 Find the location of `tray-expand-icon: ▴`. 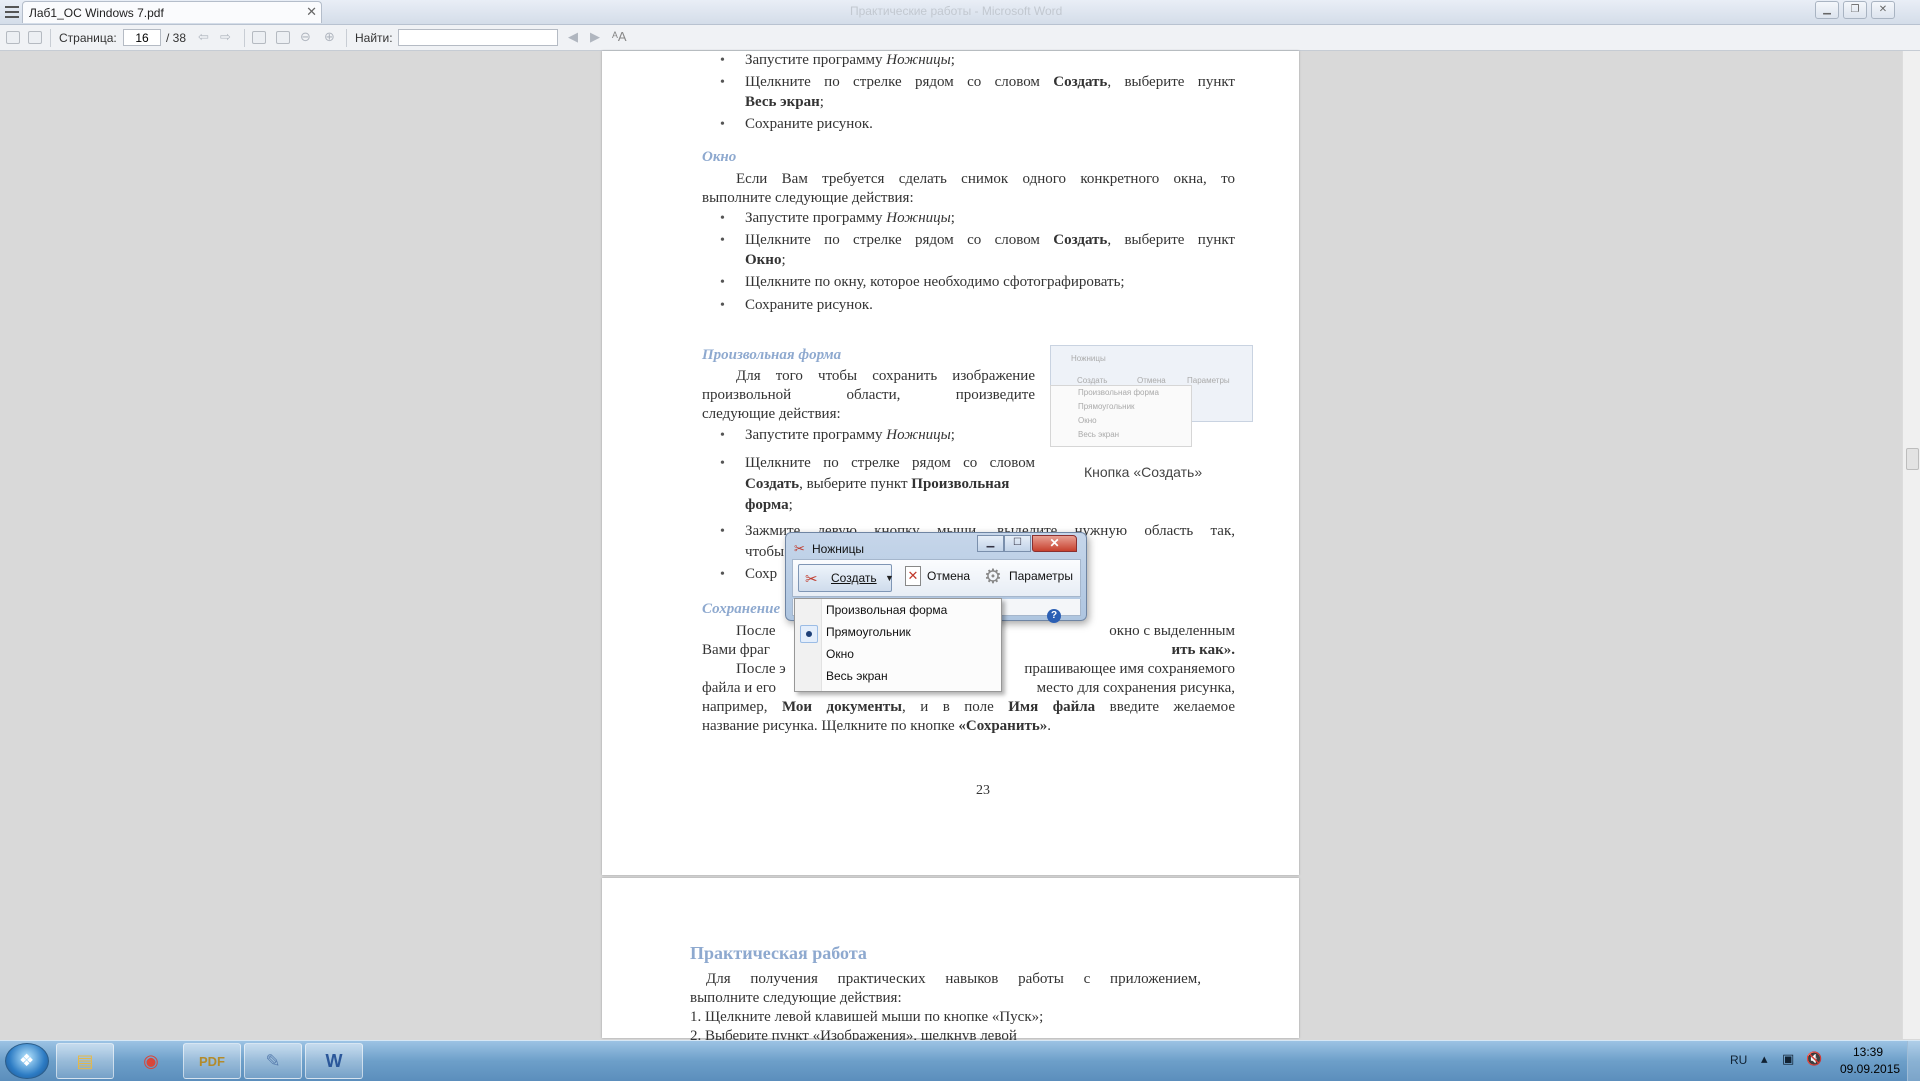

tray-expand-icon: ▴ is located at coordinates (1764, 1059).